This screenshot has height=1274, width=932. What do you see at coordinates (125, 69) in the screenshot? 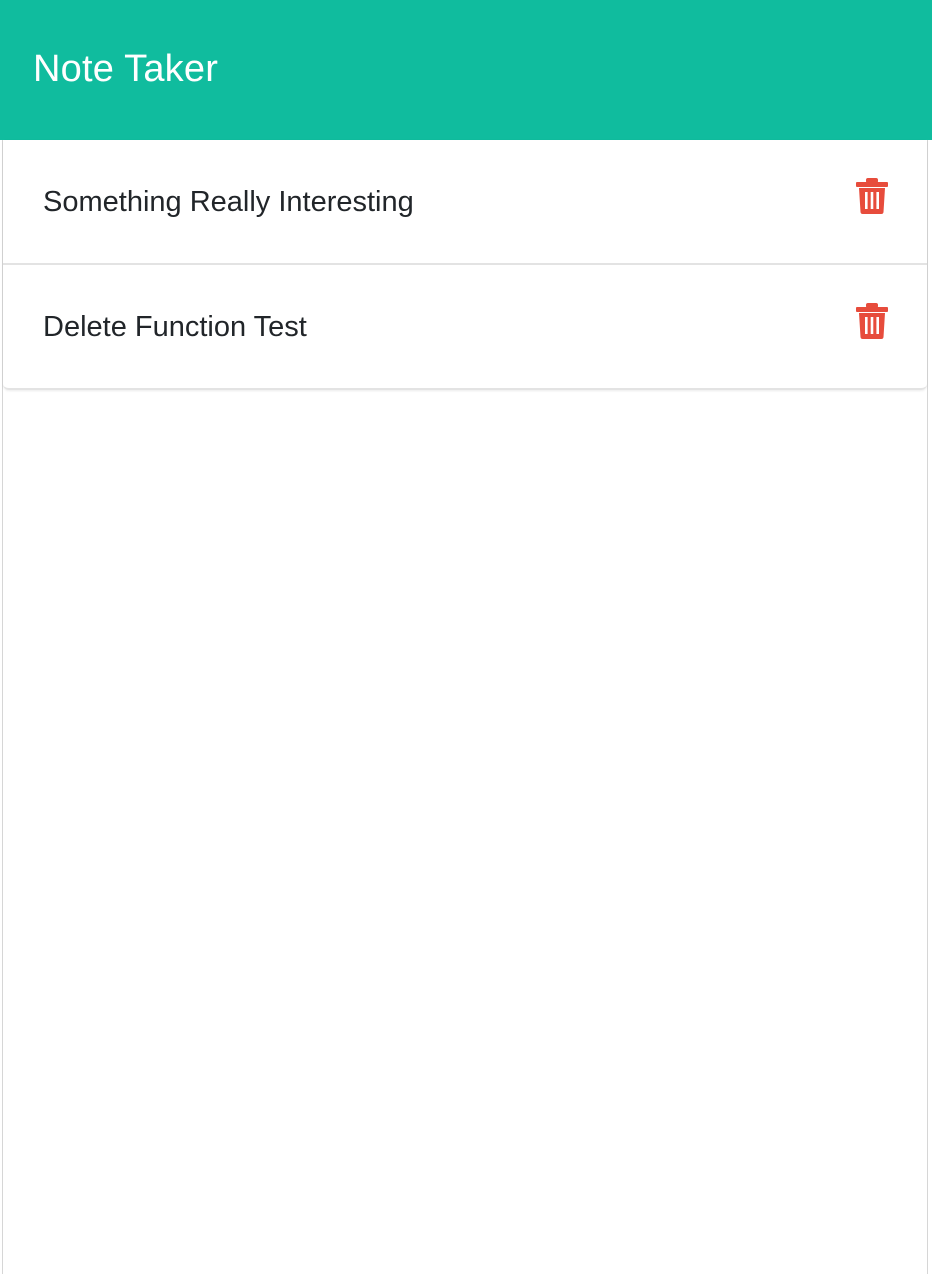
I see `app-title: Note Taker` at bounding box center [125, 69].